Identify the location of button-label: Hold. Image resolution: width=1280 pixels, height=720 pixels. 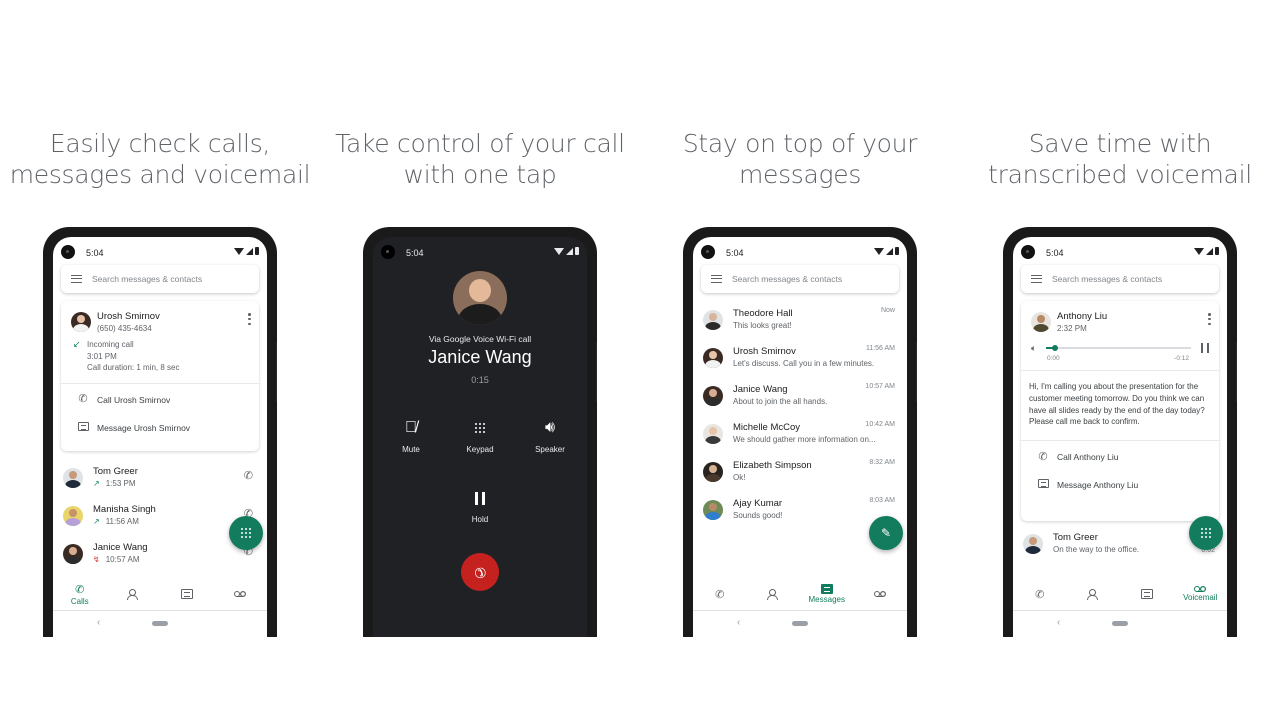
(480, 519).